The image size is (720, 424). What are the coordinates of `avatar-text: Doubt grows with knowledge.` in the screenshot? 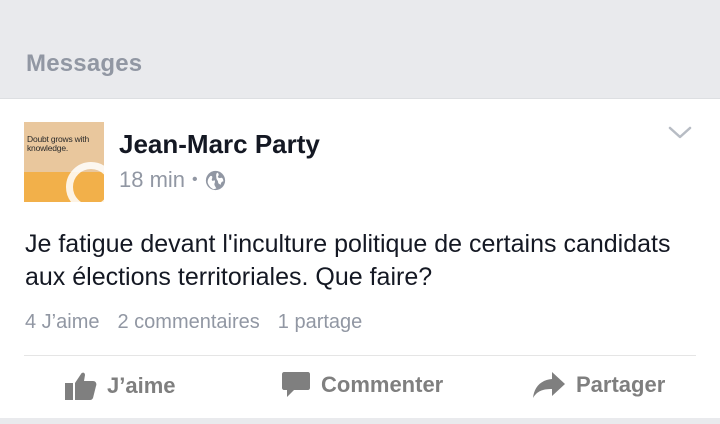 It's located at (58, 143).